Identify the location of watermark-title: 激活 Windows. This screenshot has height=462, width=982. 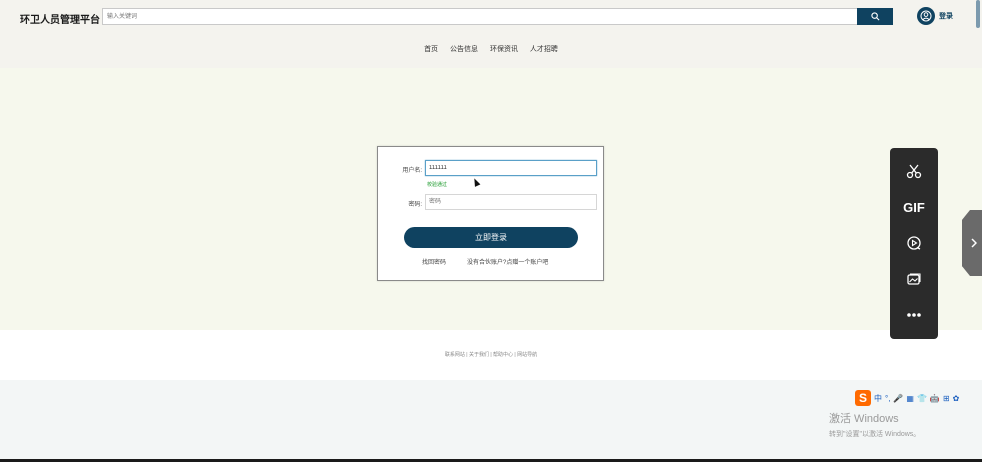
(864, 419).